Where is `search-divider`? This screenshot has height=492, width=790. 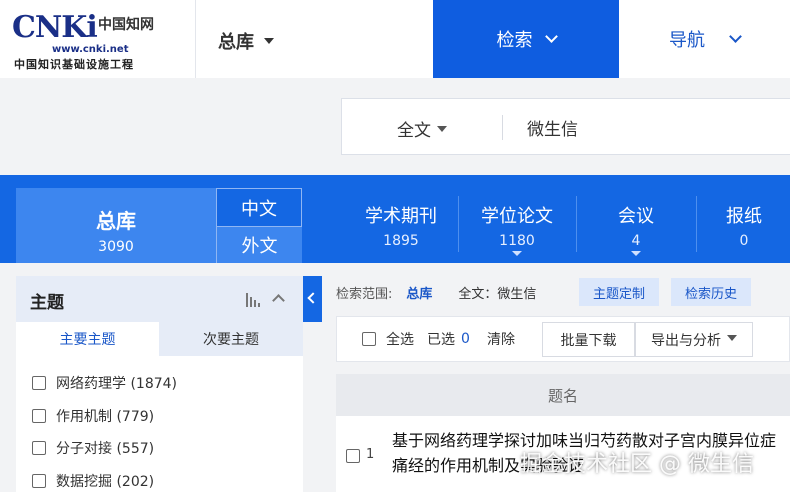 search-divider is located at coordinates (502, 127).